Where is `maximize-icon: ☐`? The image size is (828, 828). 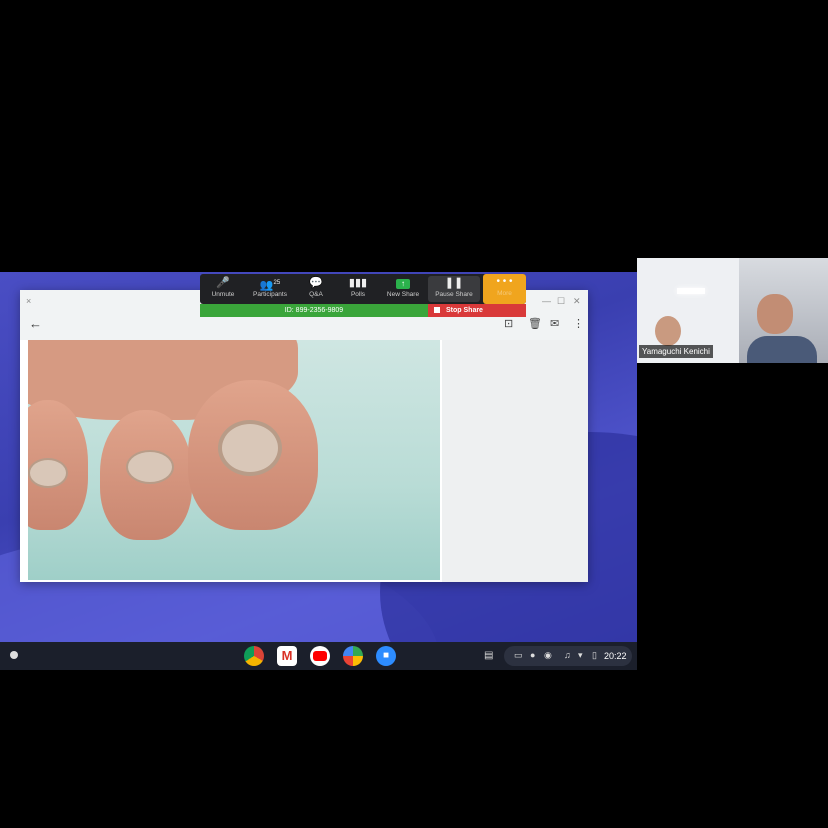
maximize-icon: ☐ is located at coordinates (561, 301).